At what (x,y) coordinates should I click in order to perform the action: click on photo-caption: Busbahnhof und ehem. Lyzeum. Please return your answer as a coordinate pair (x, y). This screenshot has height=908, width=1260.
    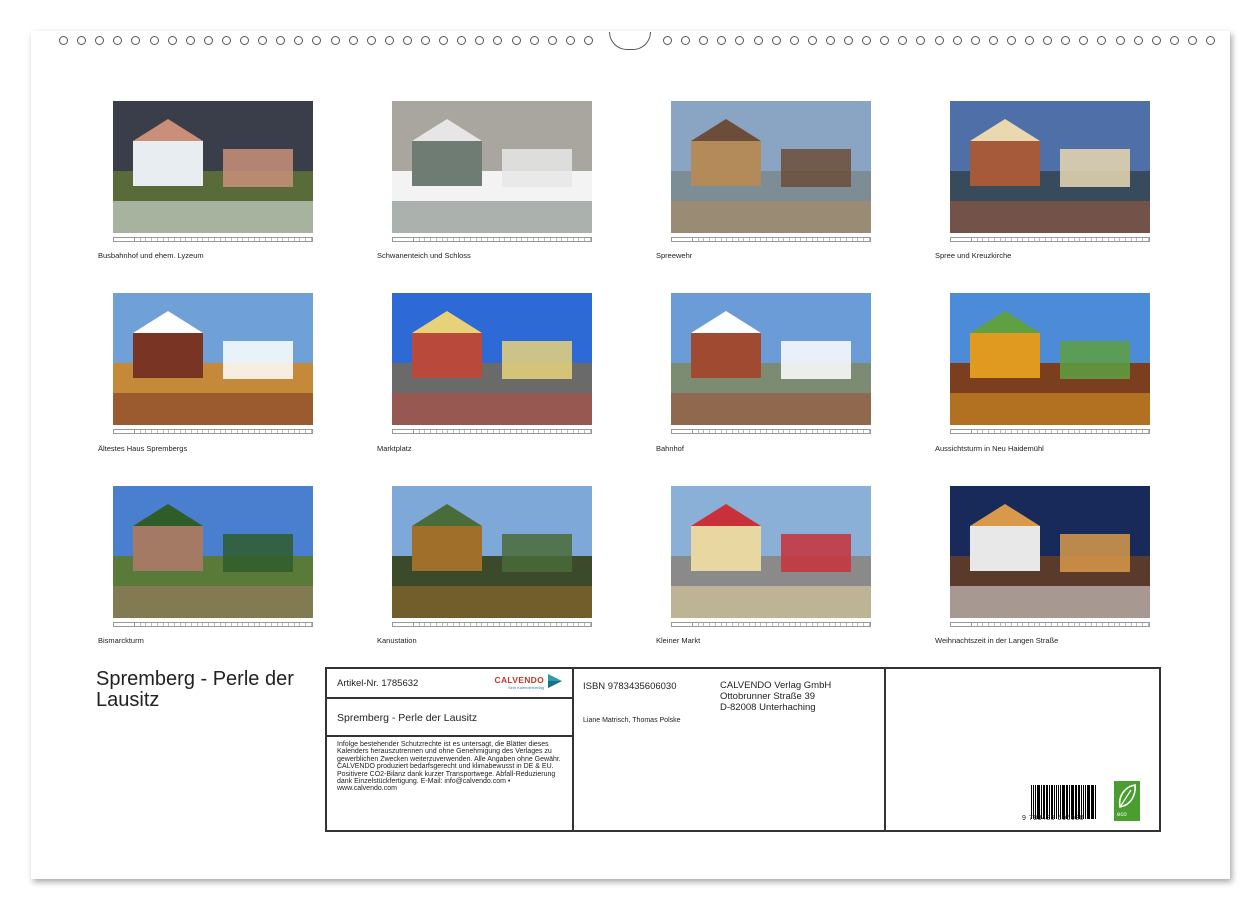
    Looking at the image, I should click on (151, 255).